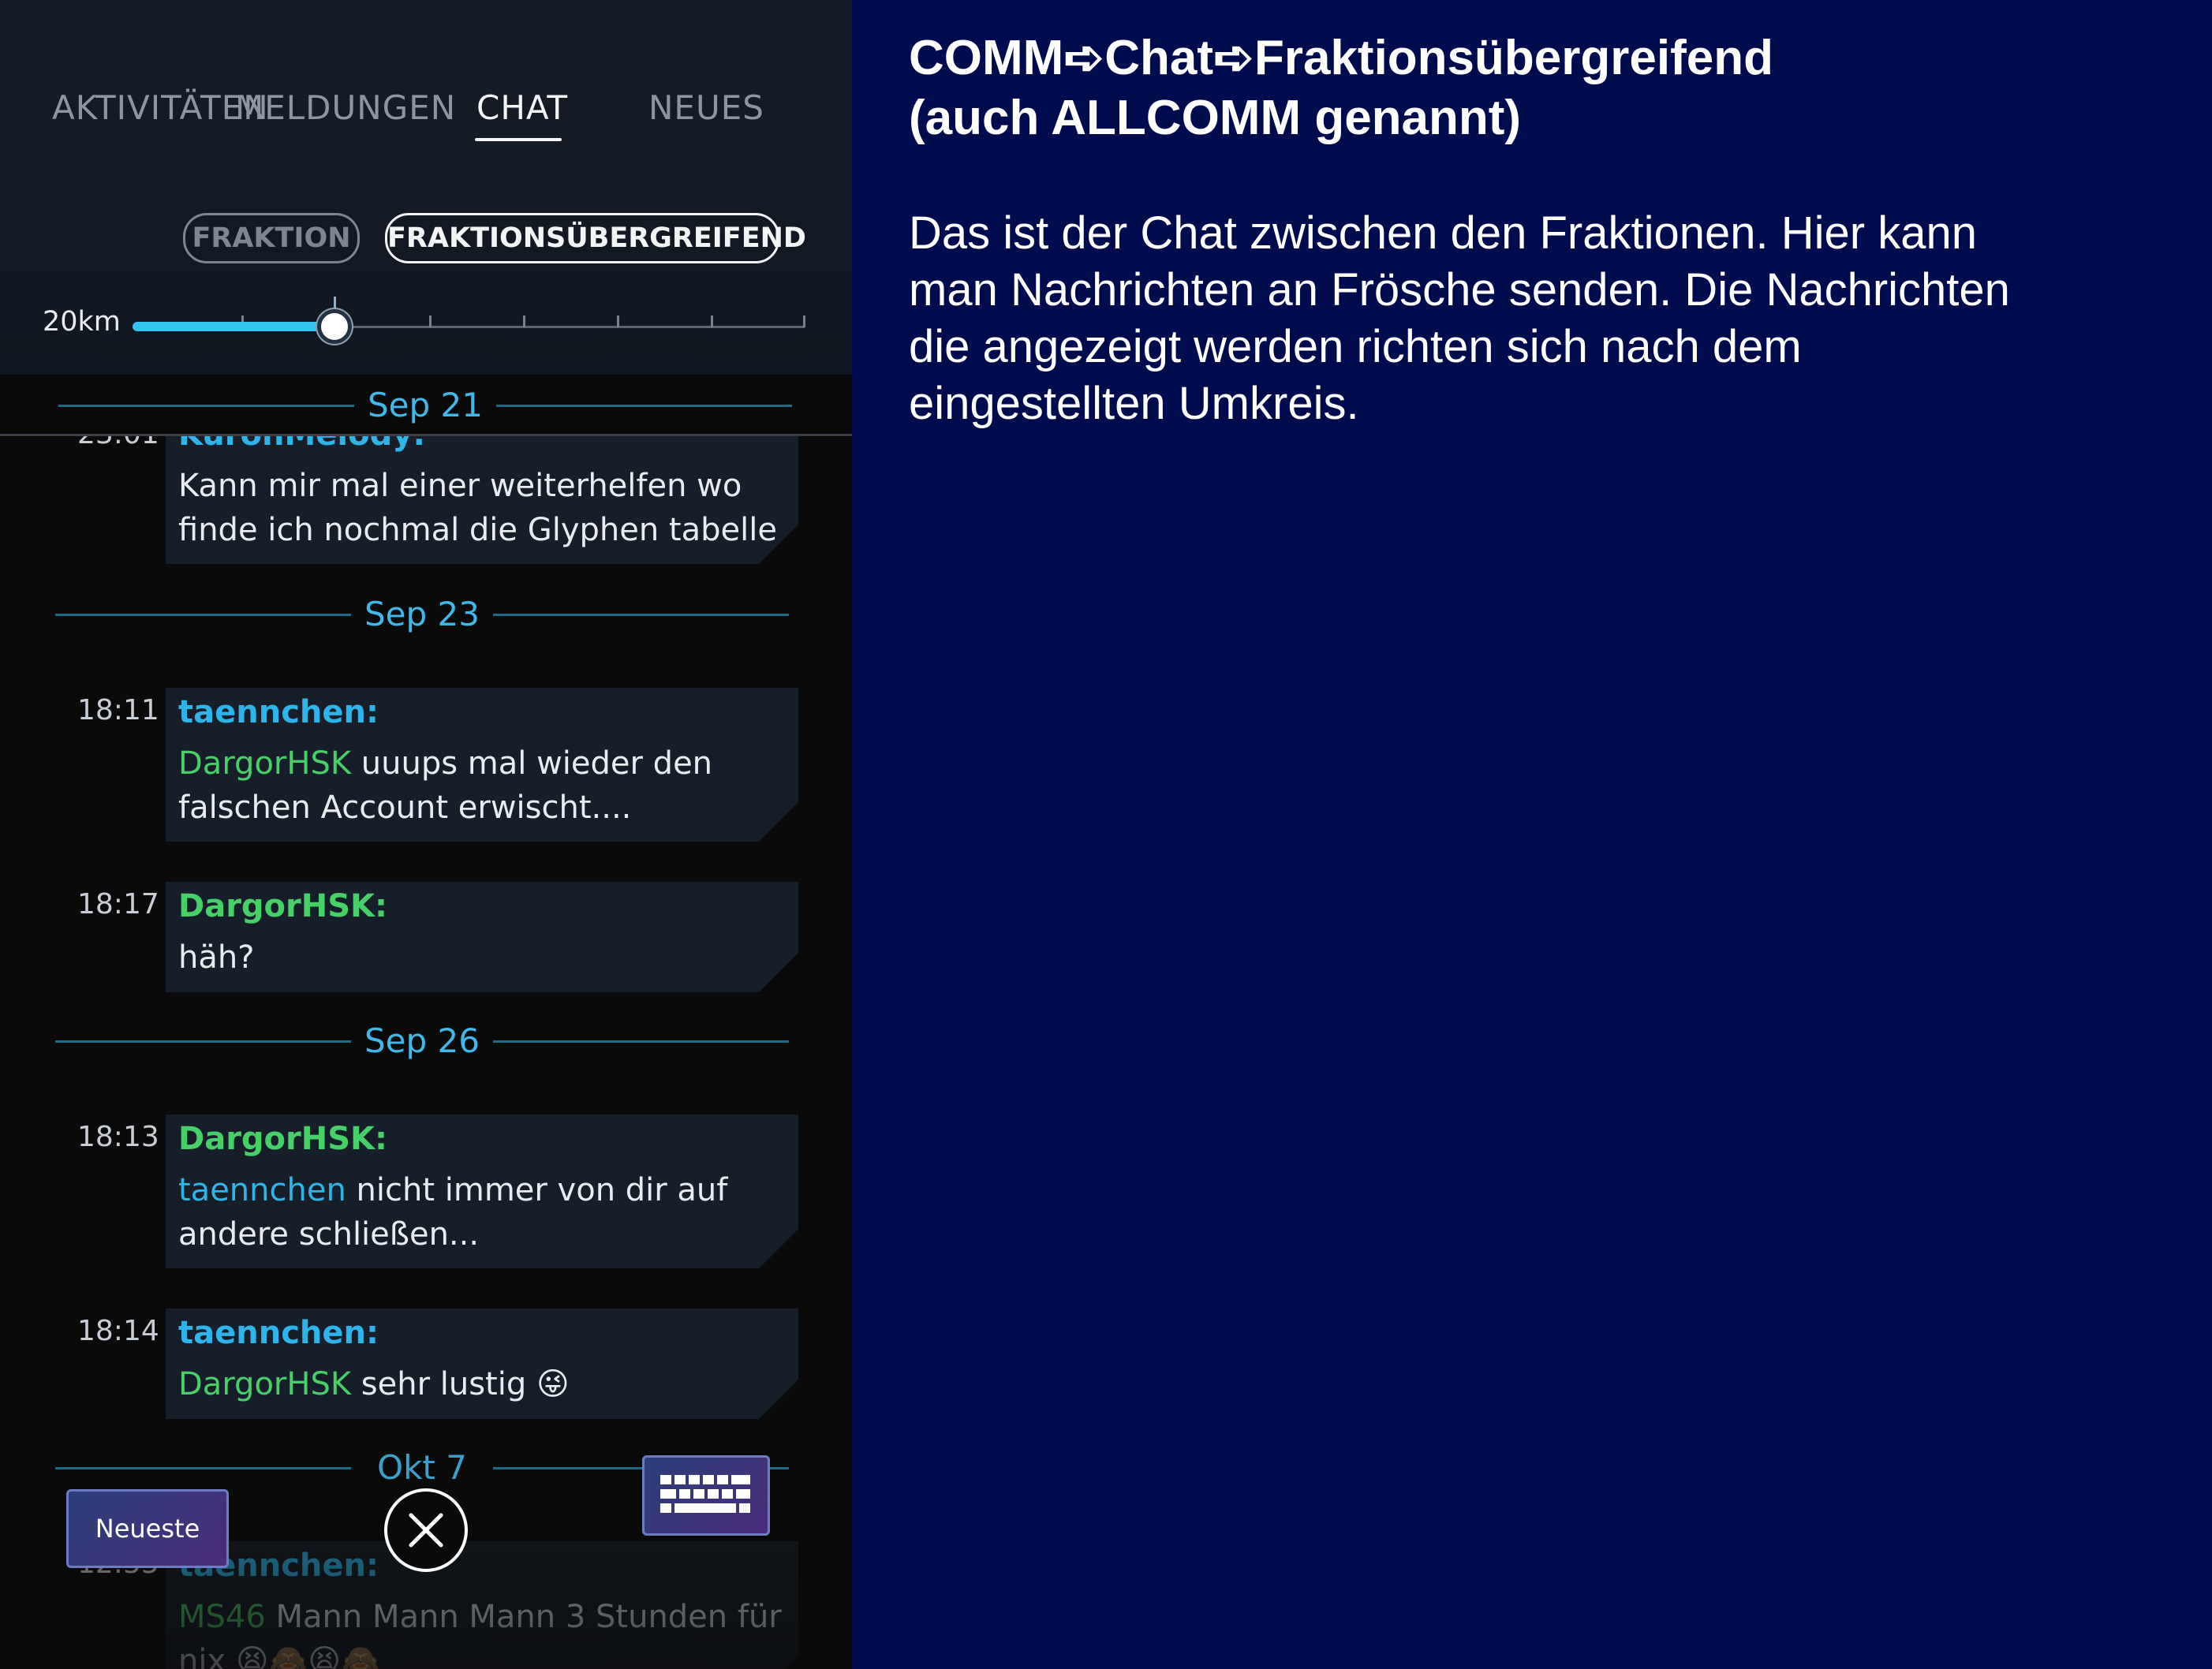  I want to click on mention-link: MS46, so click(222, 1617).